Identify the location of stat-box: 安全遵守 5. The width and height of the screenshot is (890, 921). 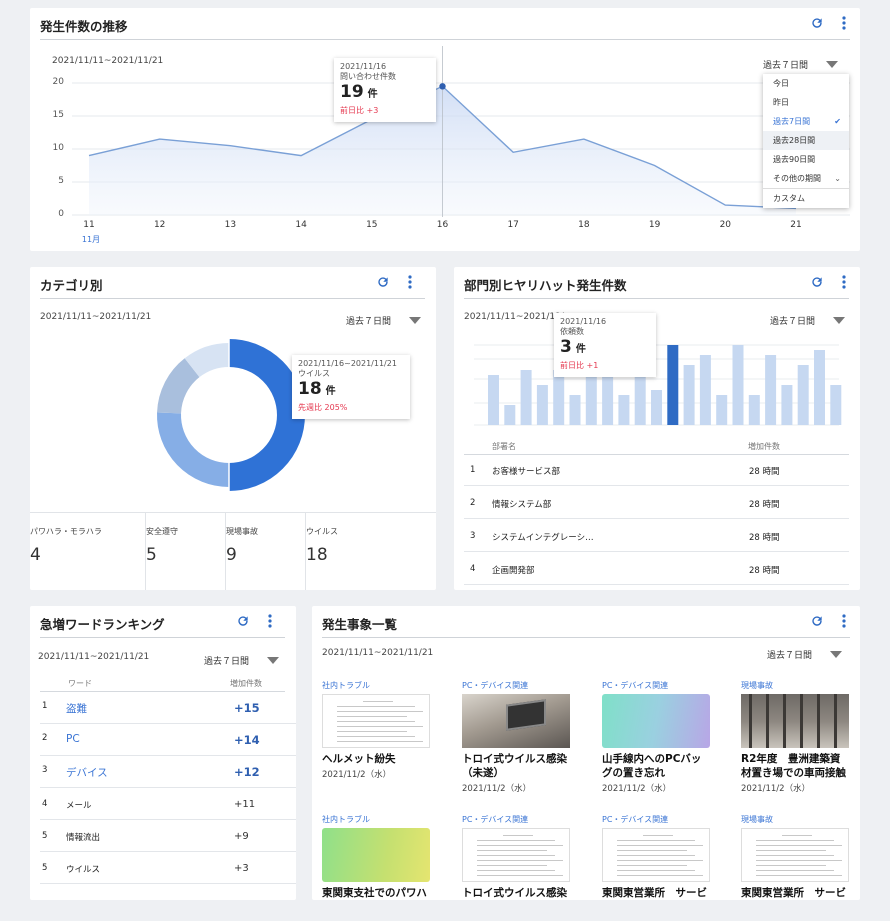
(186, 551).